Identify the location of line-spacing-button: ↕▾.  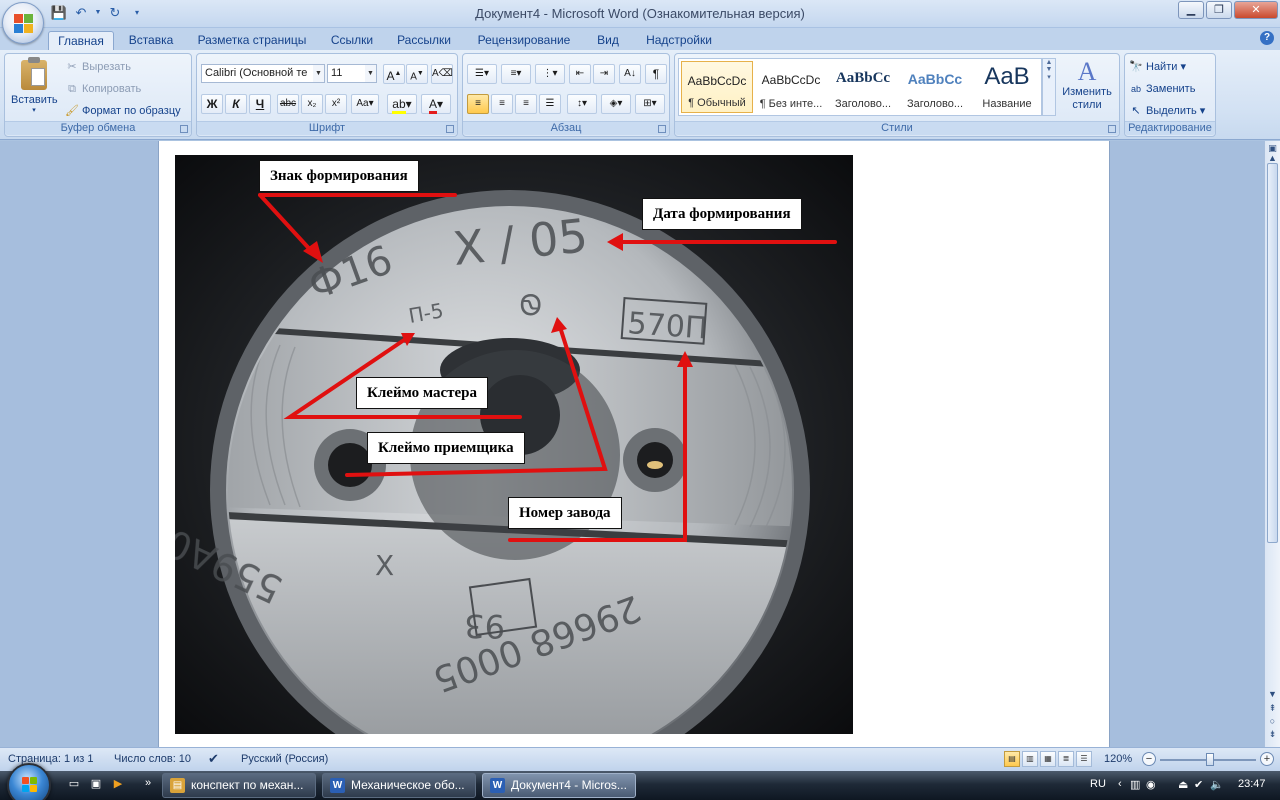
(582, 104).